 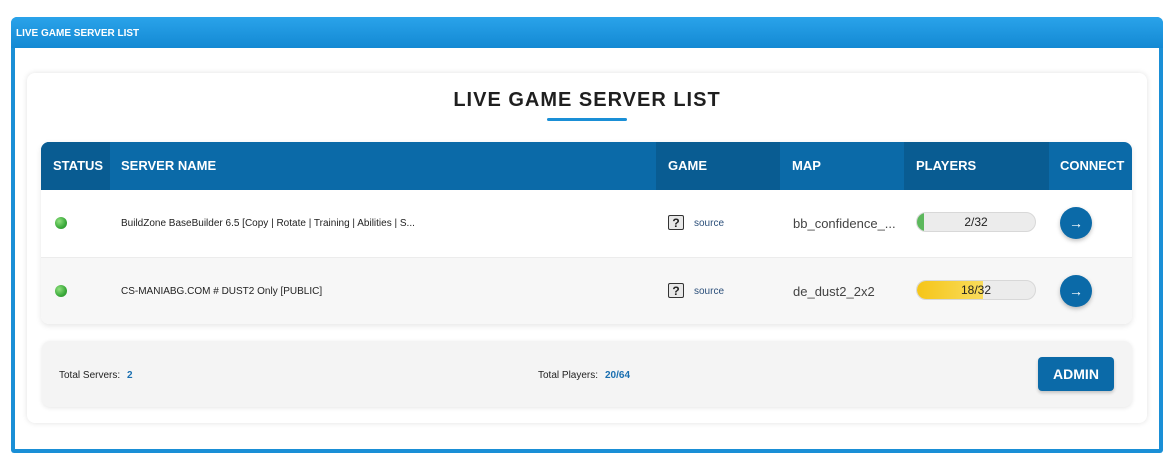 I want to click on players-progress-bar: 18/32, so click(x=976, y=290).